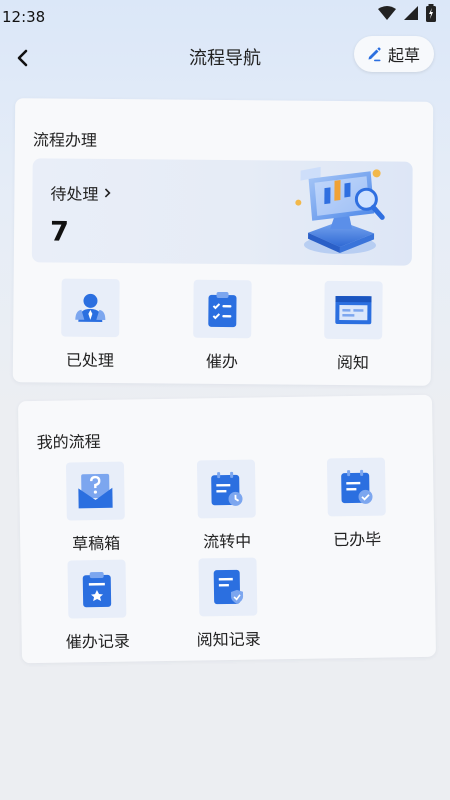  I want to click on status-bar: 12:38, so click(225, 18).